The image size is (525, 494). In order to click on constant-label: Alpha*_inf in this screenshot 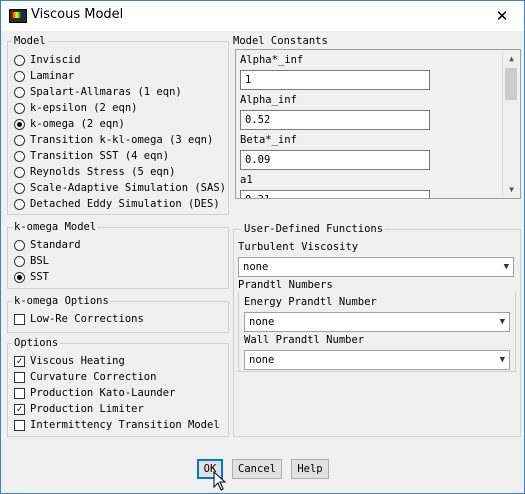, I will do `click(272, 60)`.